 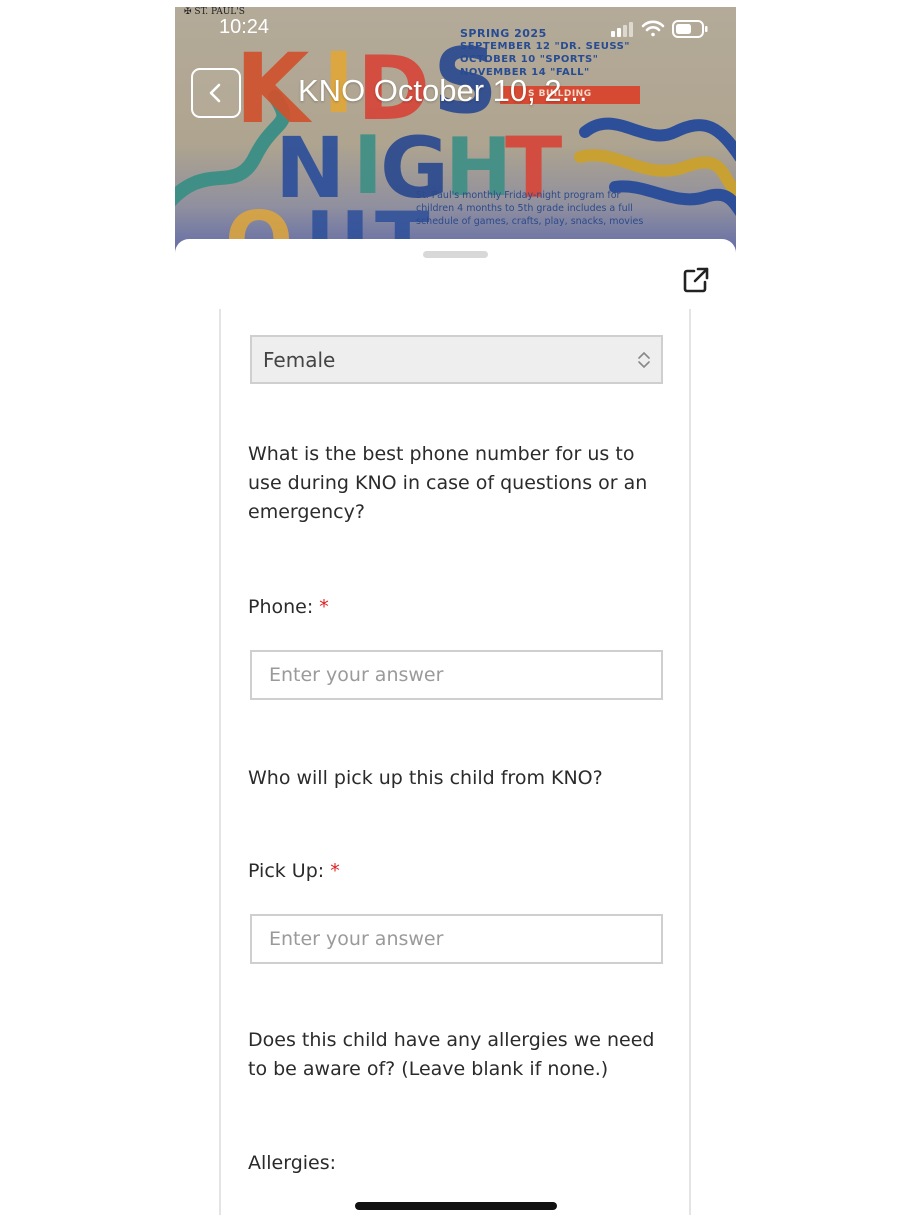 I want to click on pickup-label-text: Pick Up:, so click(x=286, y=871).